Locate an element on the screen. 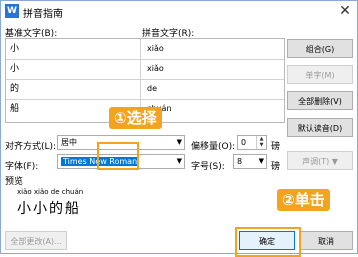  stepper-arrows-icon: ▲ ▼ is located at coordinates (261, 142).